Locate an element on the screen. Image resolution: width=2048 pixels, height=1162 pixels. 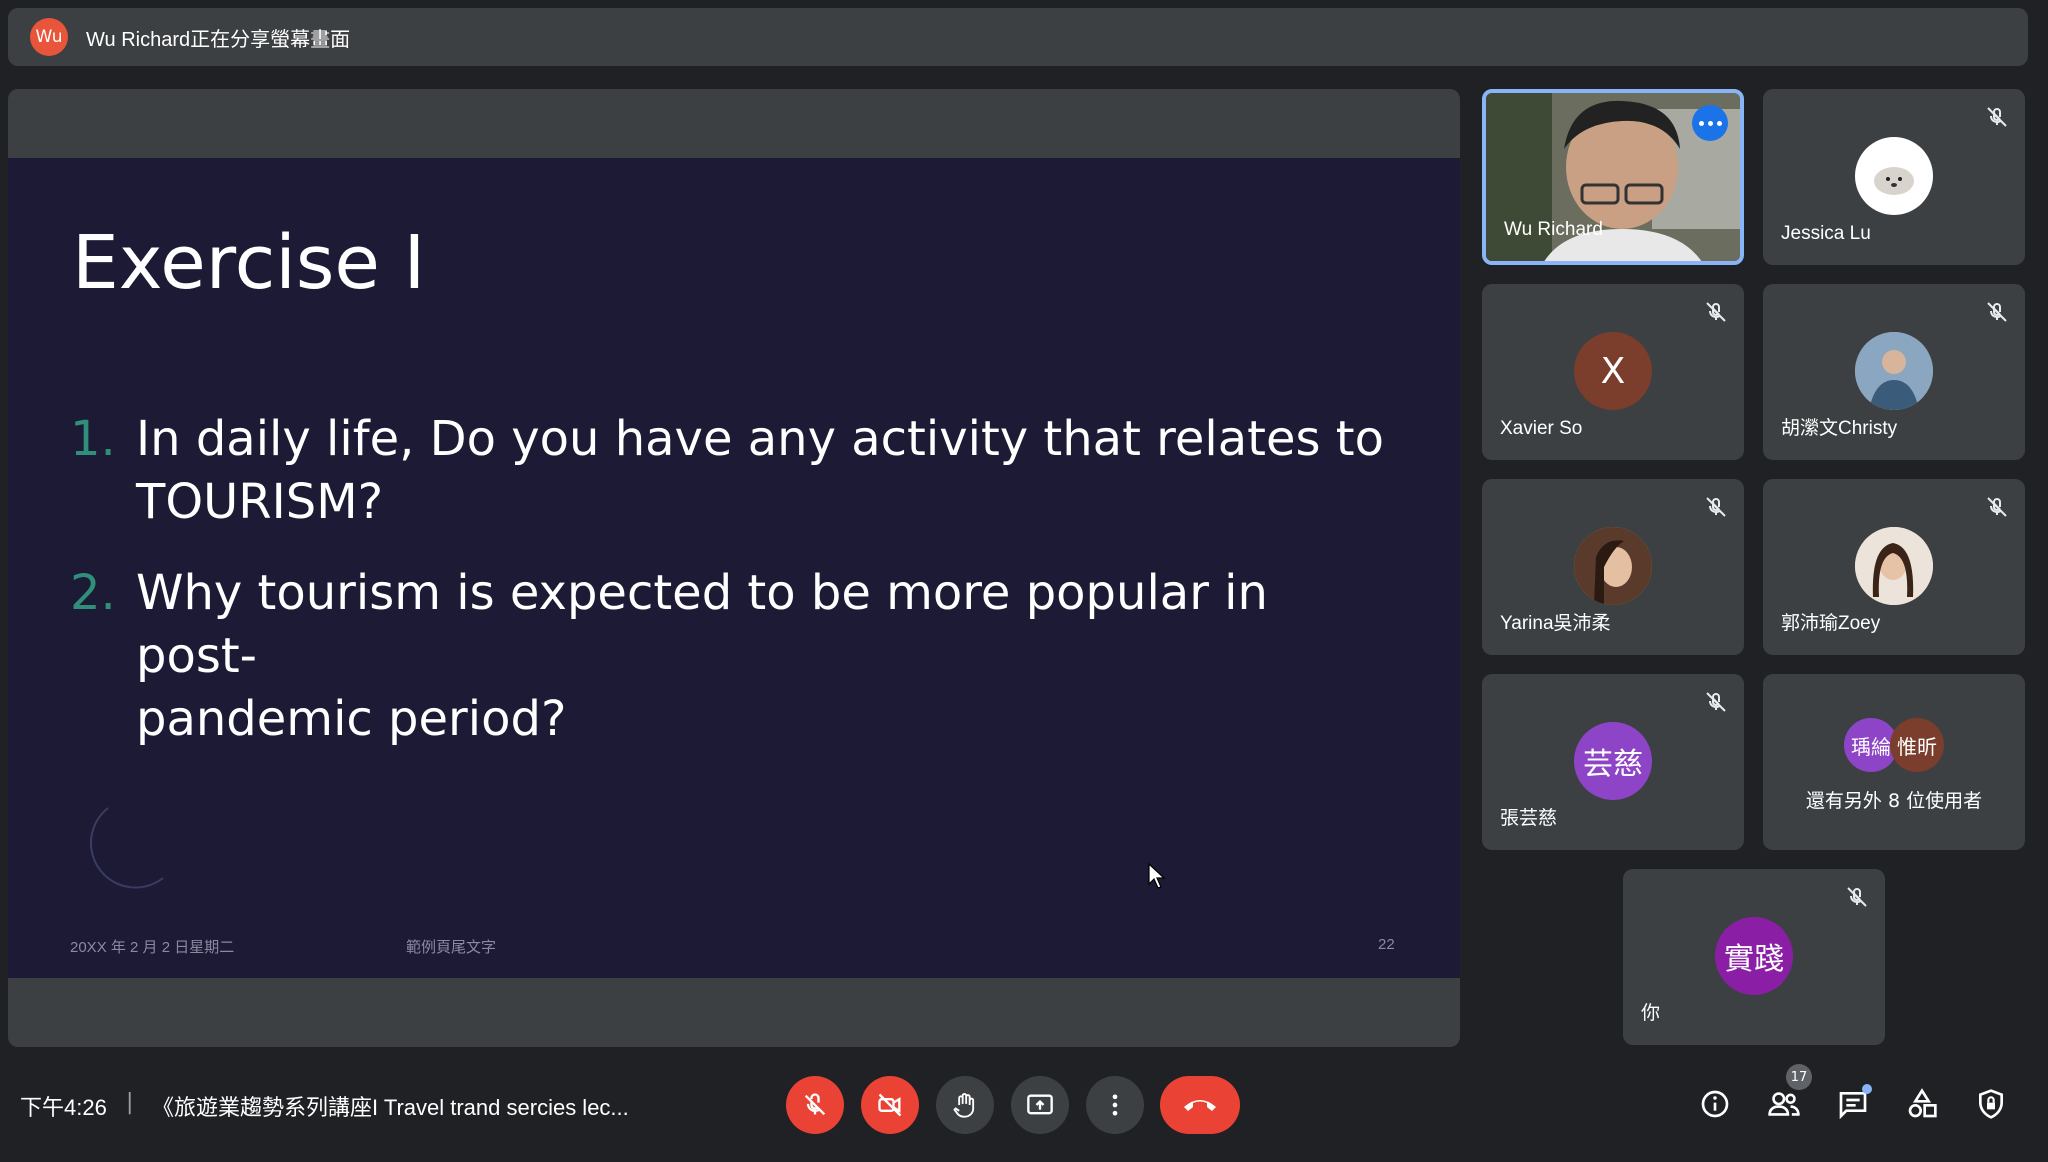
camera-toggle-button is located at coordinates (890, 1105).